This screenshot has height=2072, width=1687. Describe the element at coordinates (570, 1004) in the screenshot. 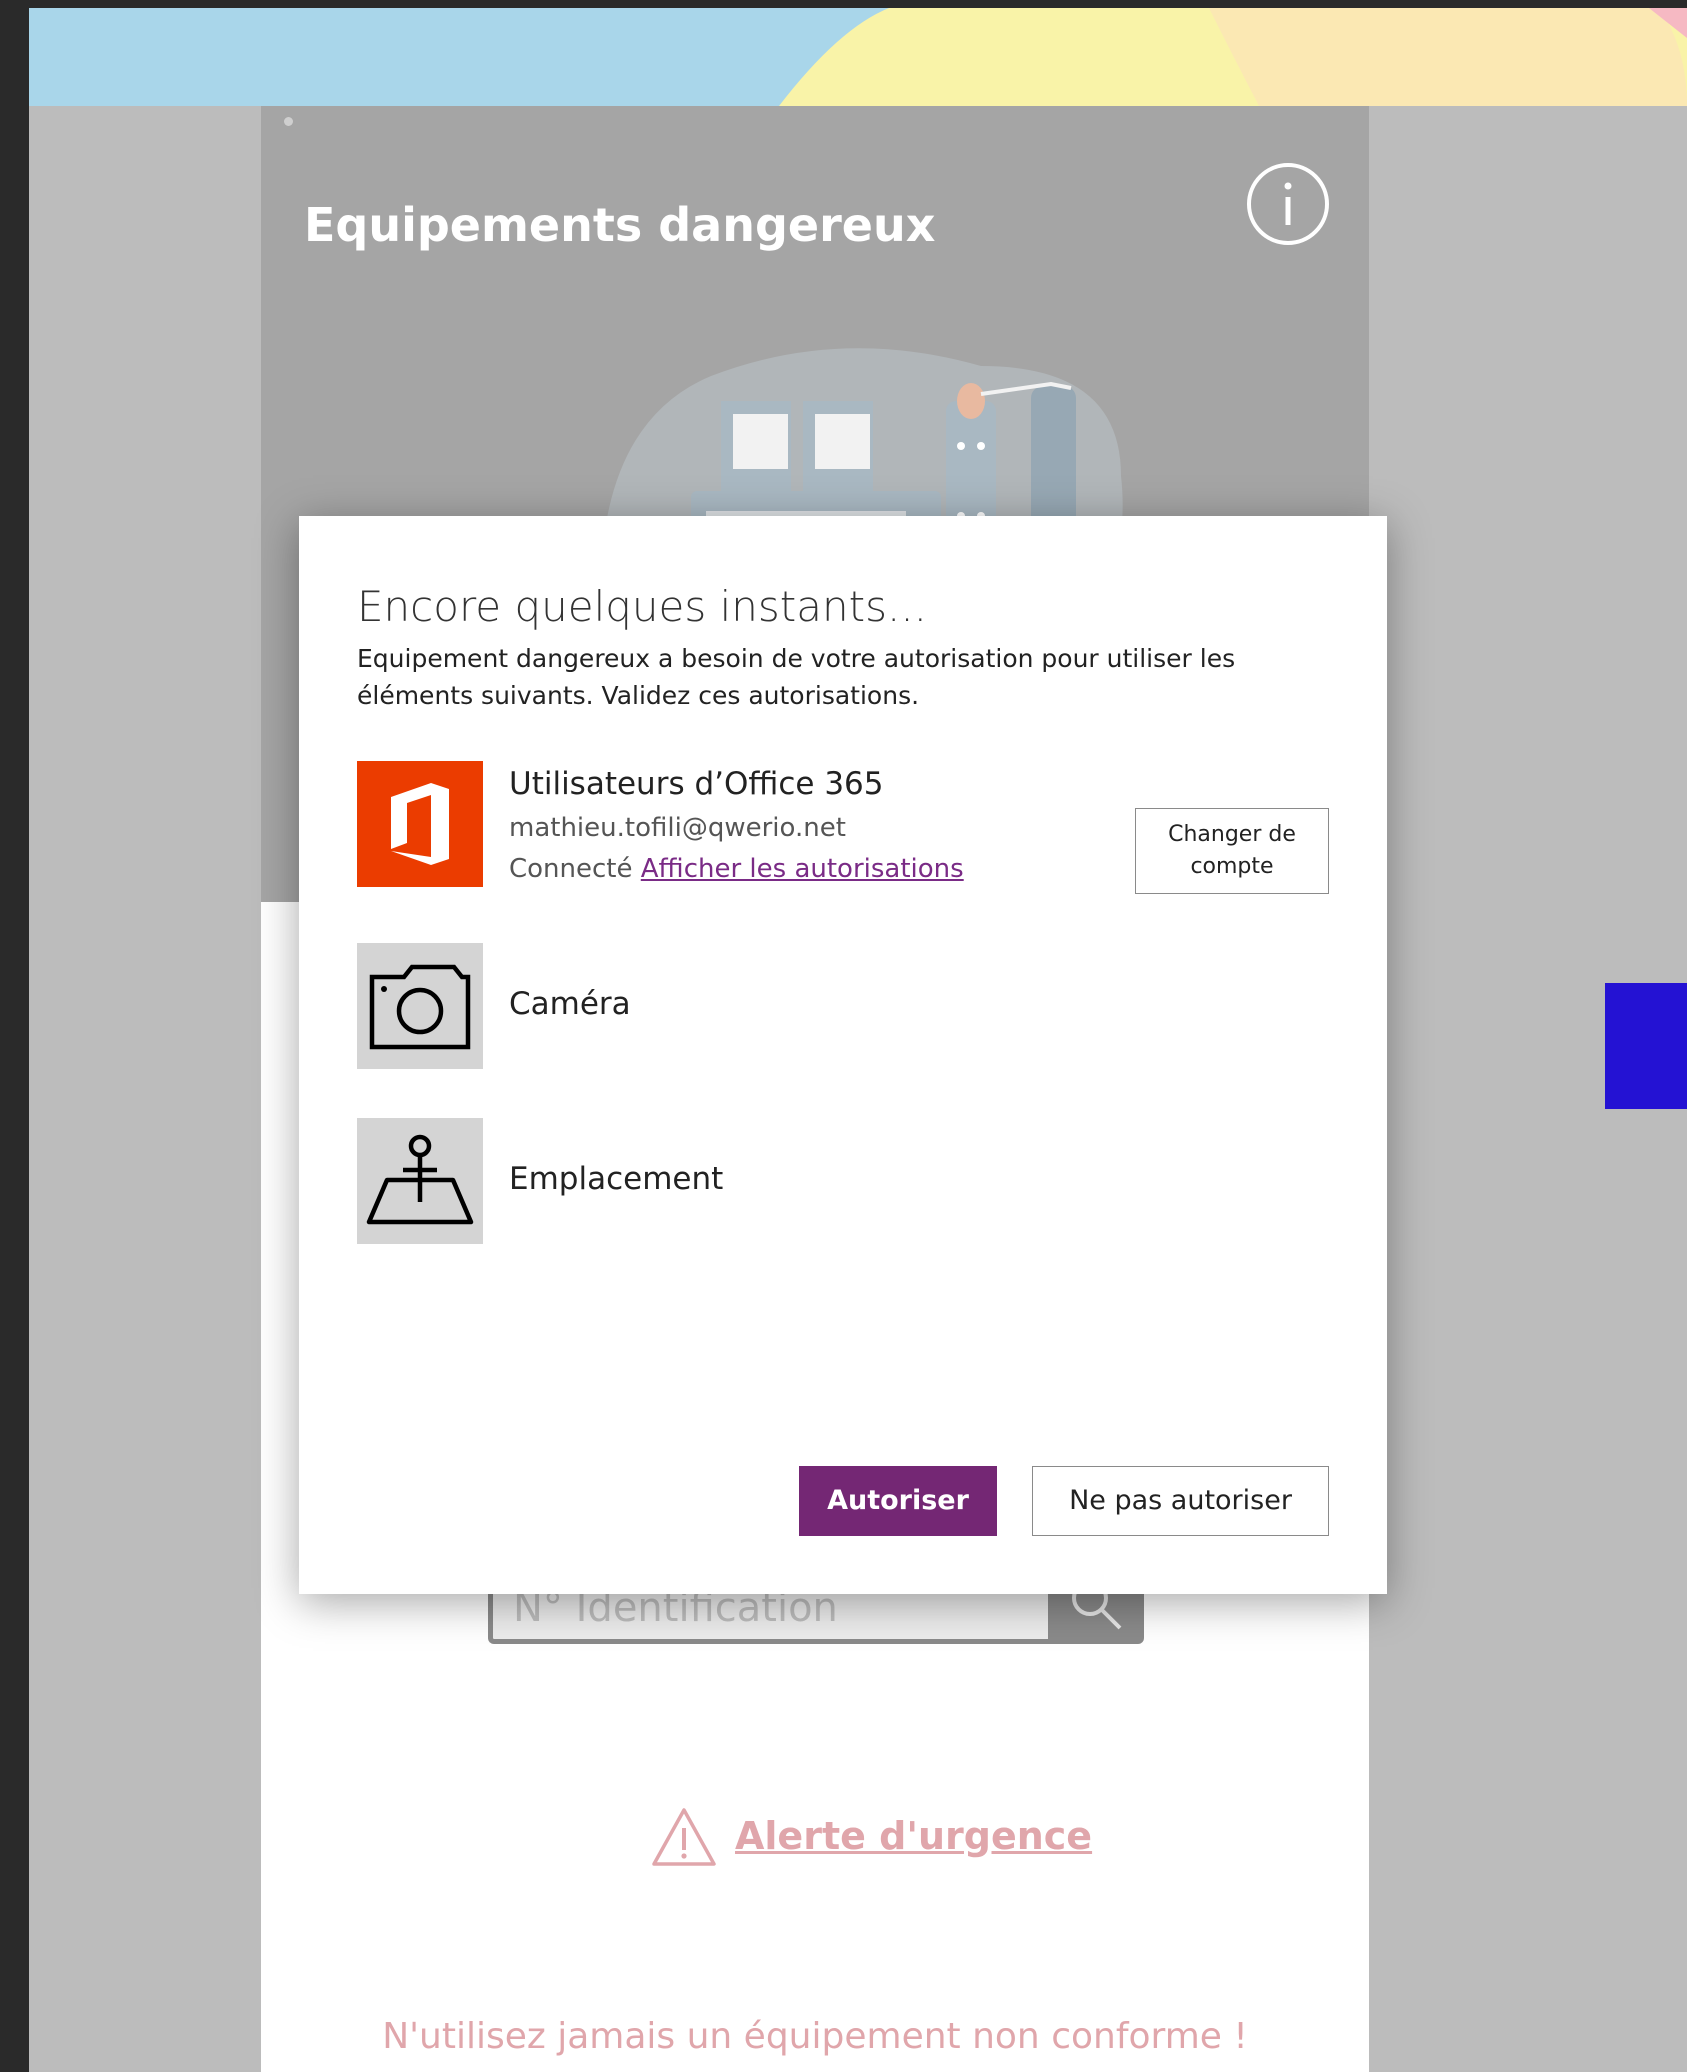

I see `permission-camera-name: Caméra` at that location.